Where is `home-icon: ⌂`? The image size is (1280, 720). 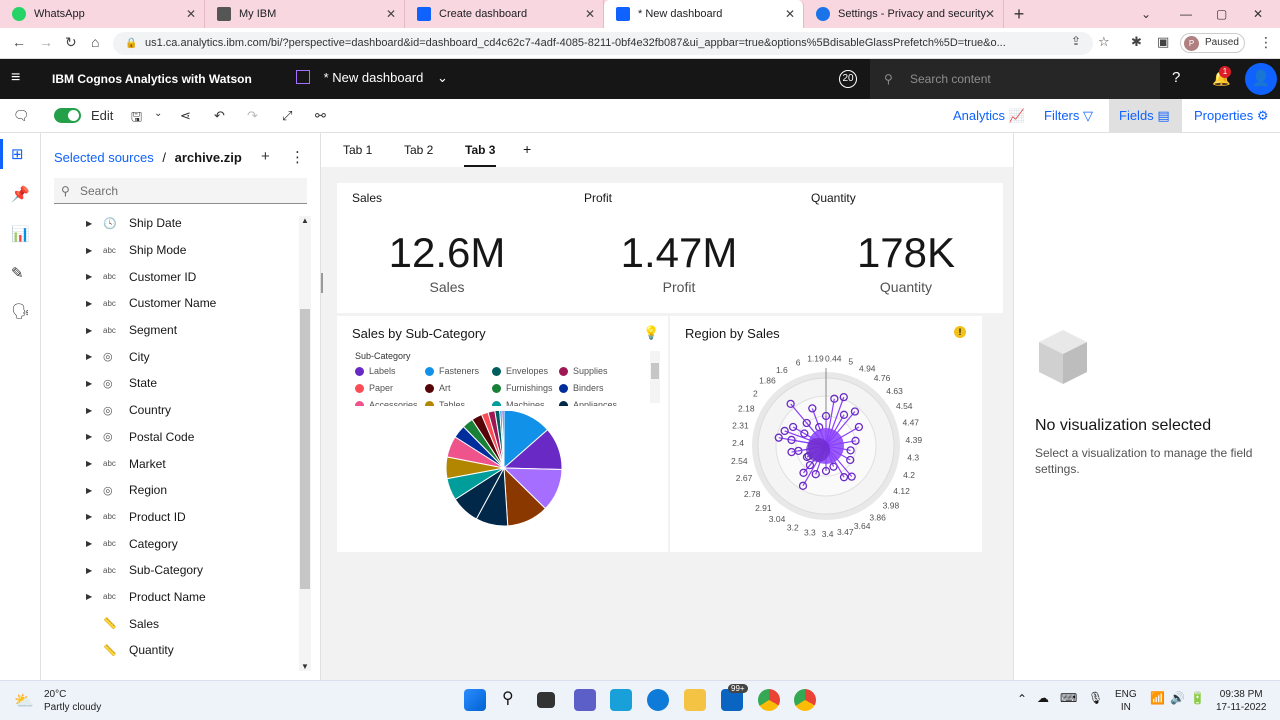 home-icon: ⌂ is located at coordinates (95, 42).